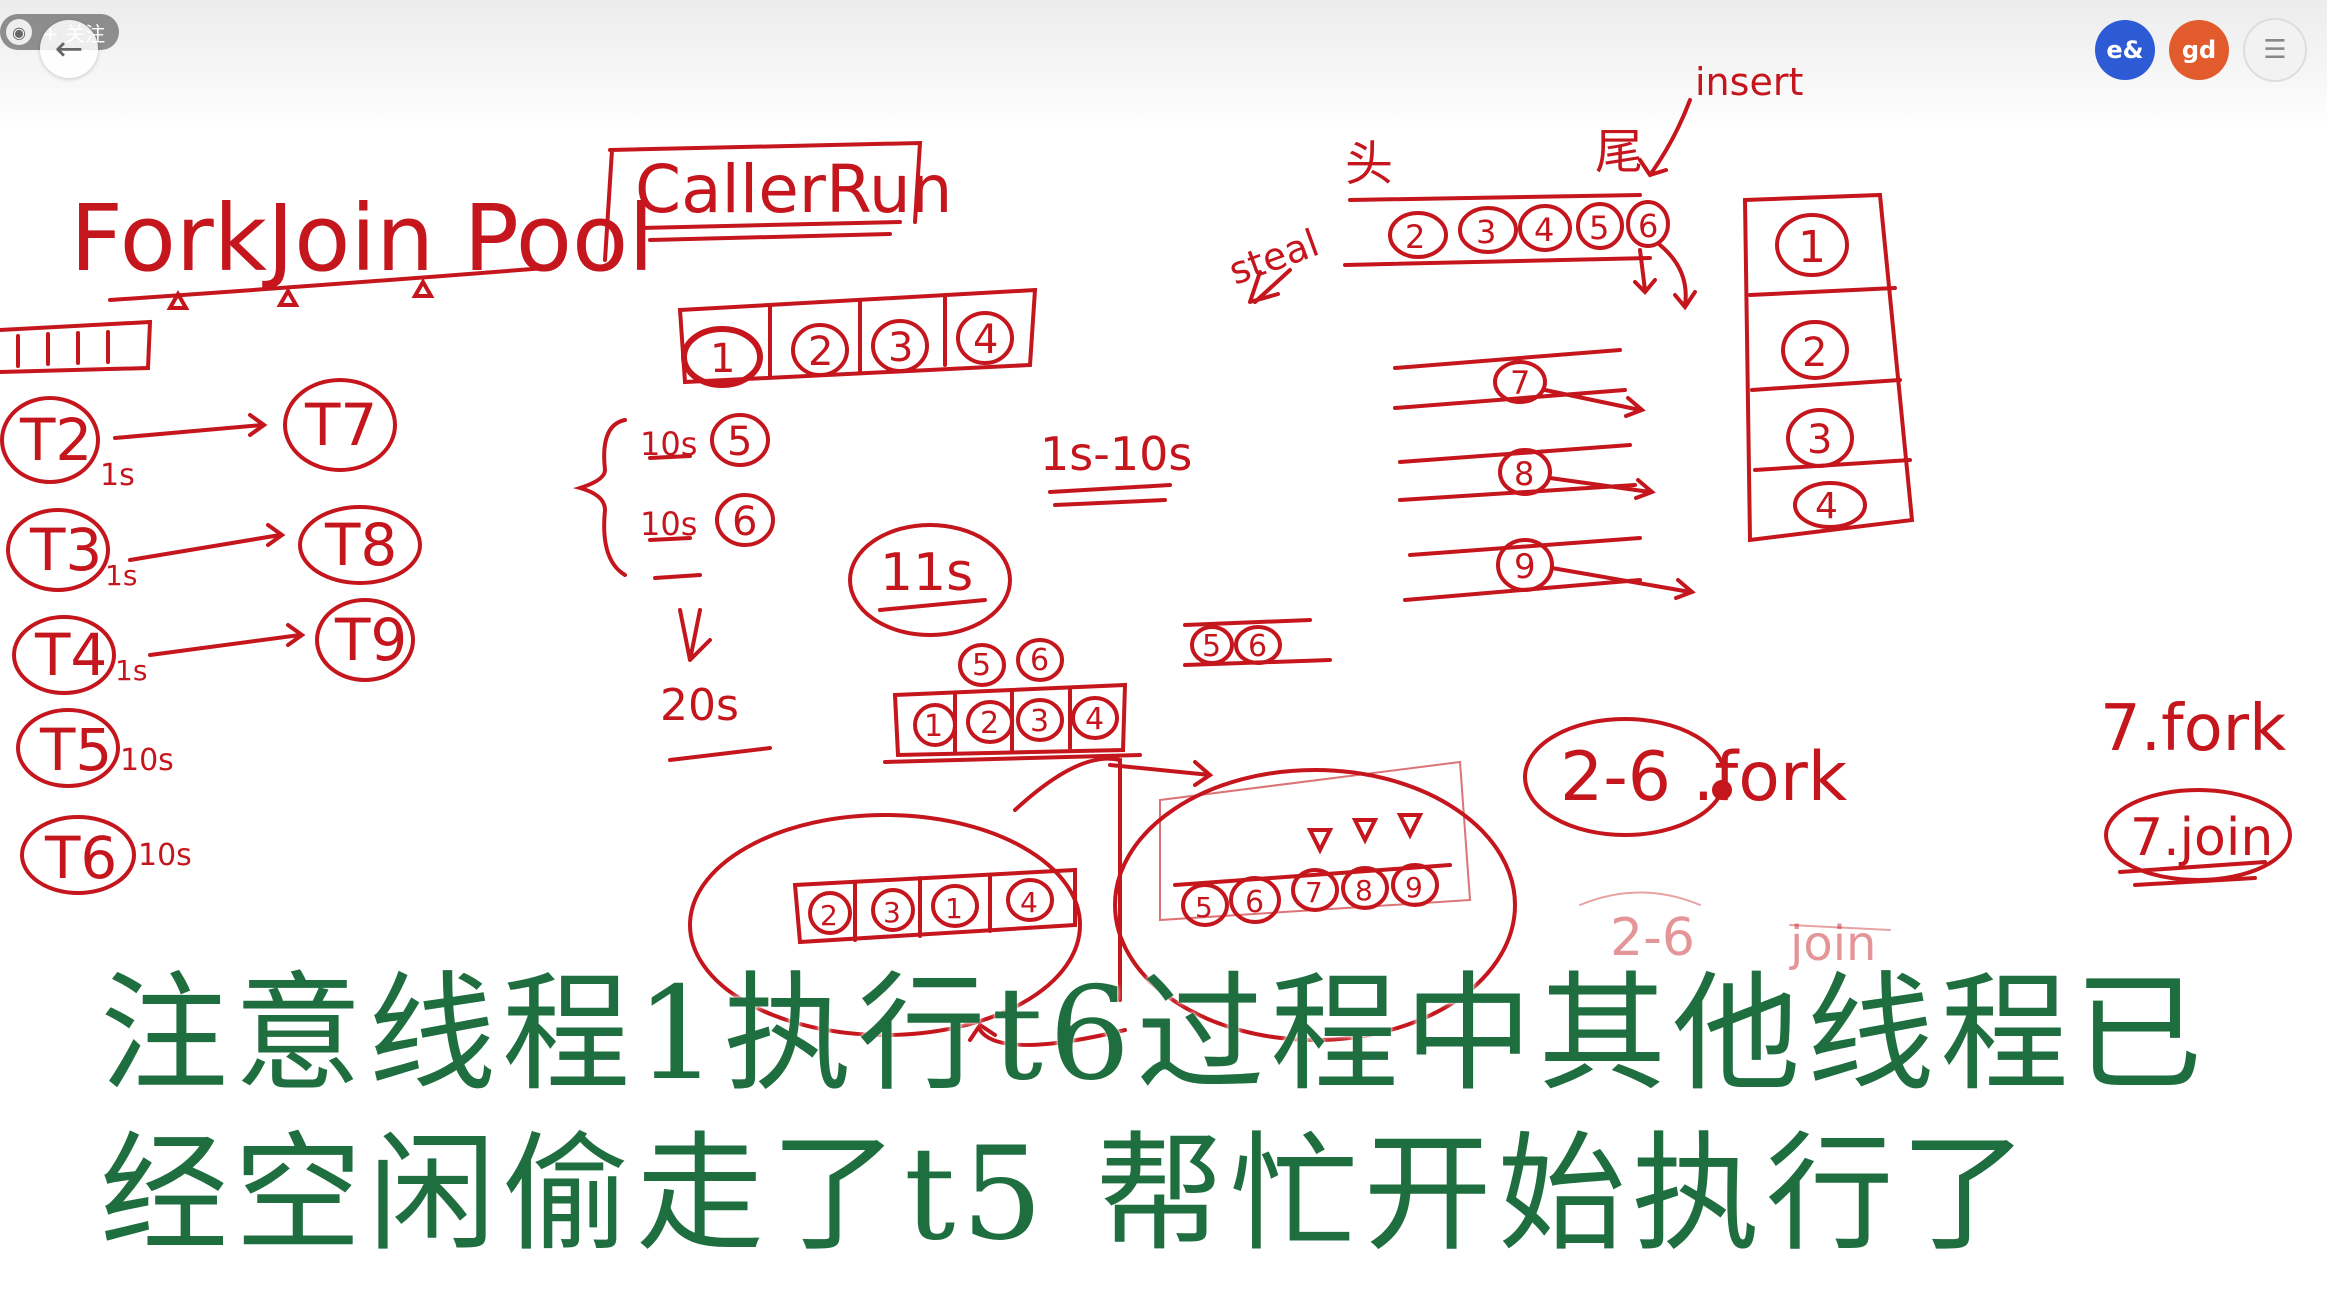 The height and width of the screenshot is (1309, 2327). What do you see at coordinates (360, 545) in the screenshot?
I see `target-t8: T8` at bounding box center [360, 545].